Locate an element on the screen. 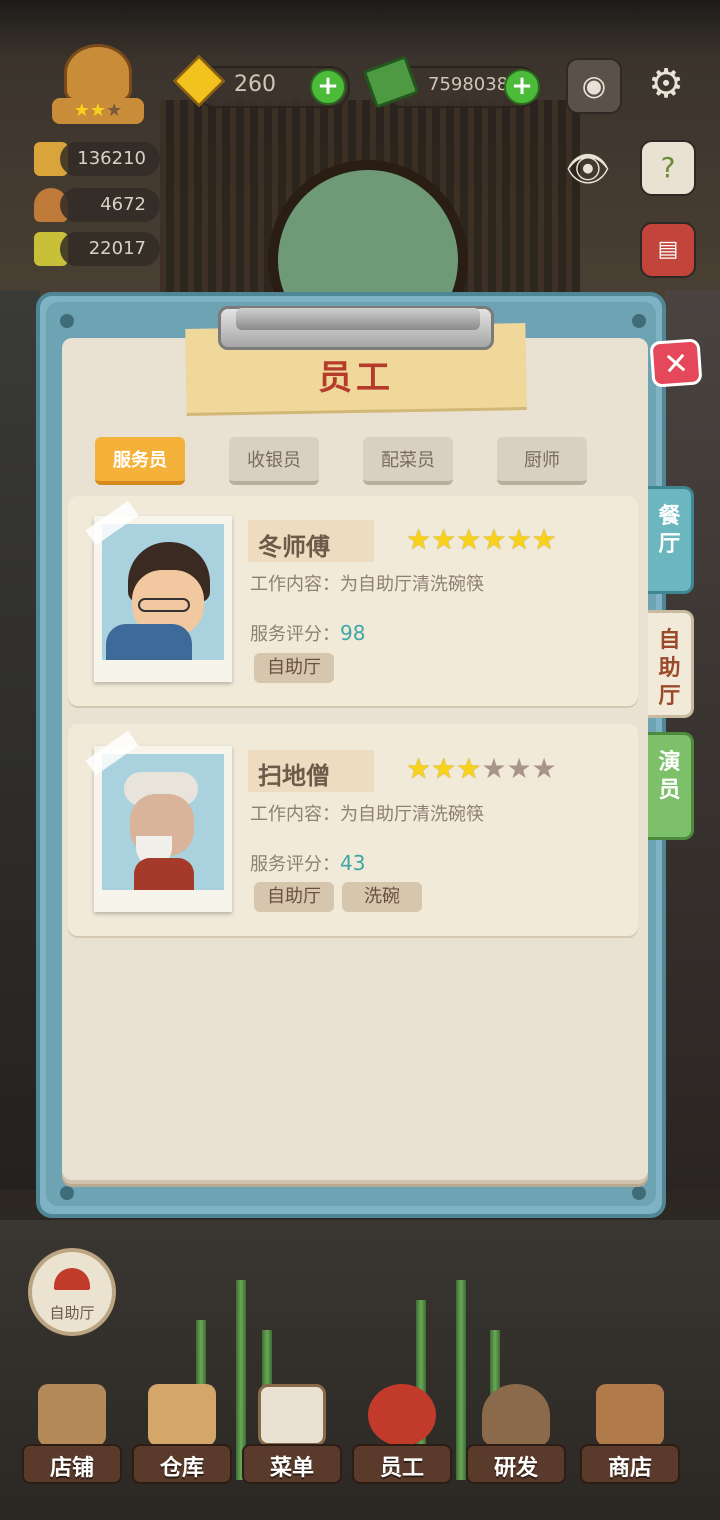 The height and width of the screenshot is (1520, 720). tag-badge: 洗碗 is located at coordinates (382, 897).